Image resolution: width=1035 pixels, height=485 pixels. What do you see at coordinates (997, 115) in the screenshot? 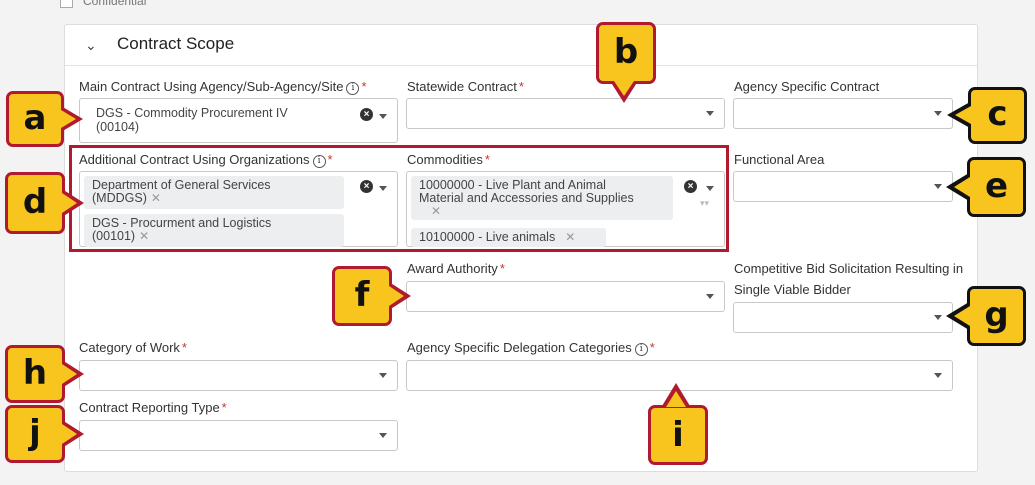
I see `callout-c: c` at bounding box center [997, 115].